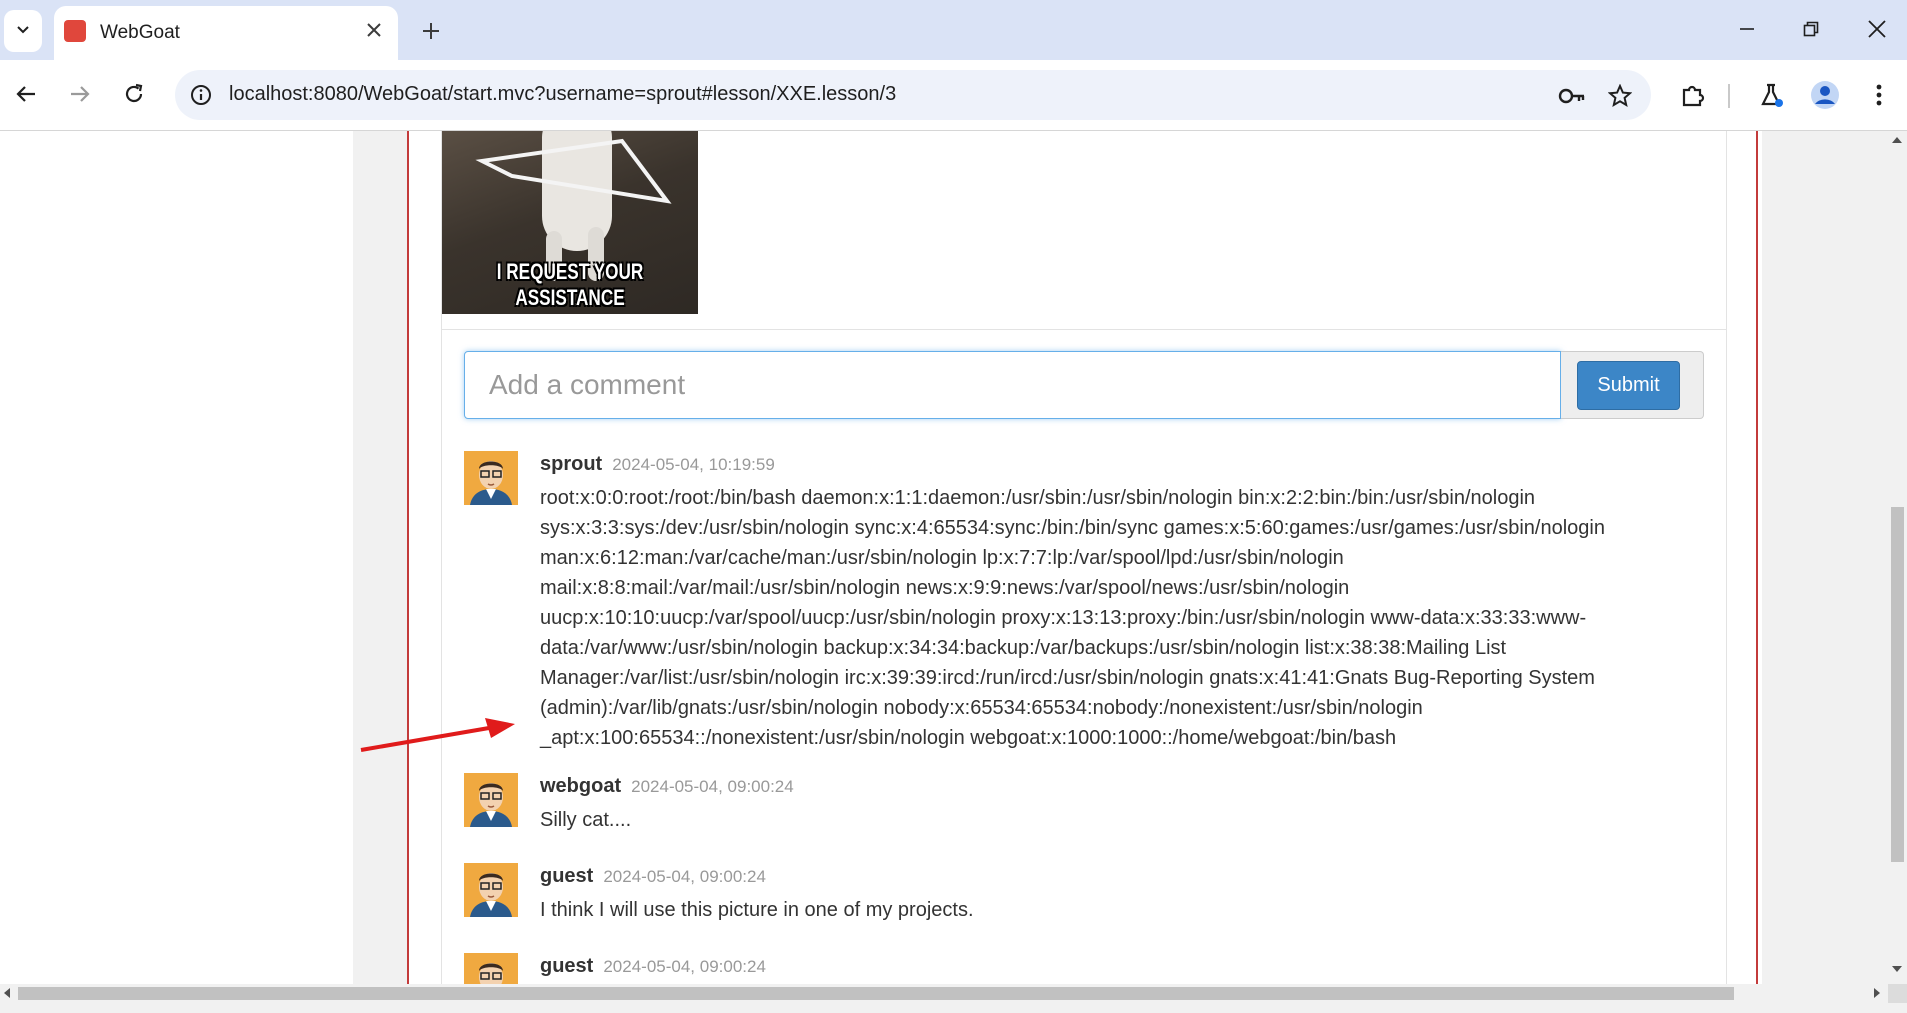  I want to click on annotation-arrow-icon, so click(437, 735).